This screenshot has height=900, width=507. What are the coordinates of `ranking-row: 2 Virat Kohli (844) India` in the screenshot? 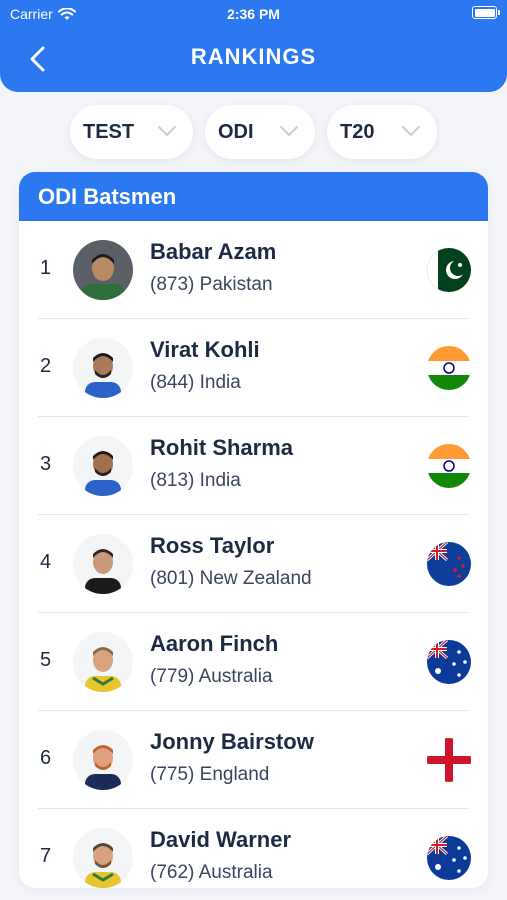 It's located at (253, 368).